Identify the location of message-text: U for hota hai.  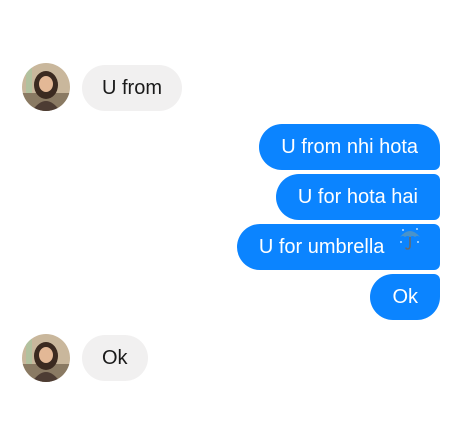
(357, 197).